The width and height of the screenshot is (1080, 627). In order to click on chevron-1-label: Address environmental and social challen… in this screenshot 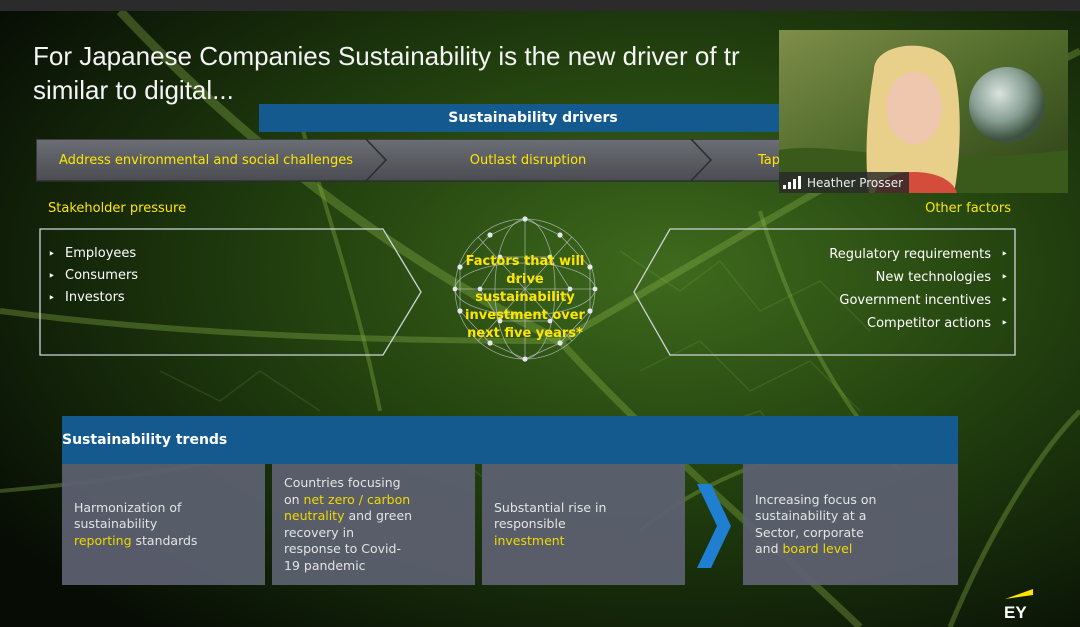, I will do `click(206, 160)`.